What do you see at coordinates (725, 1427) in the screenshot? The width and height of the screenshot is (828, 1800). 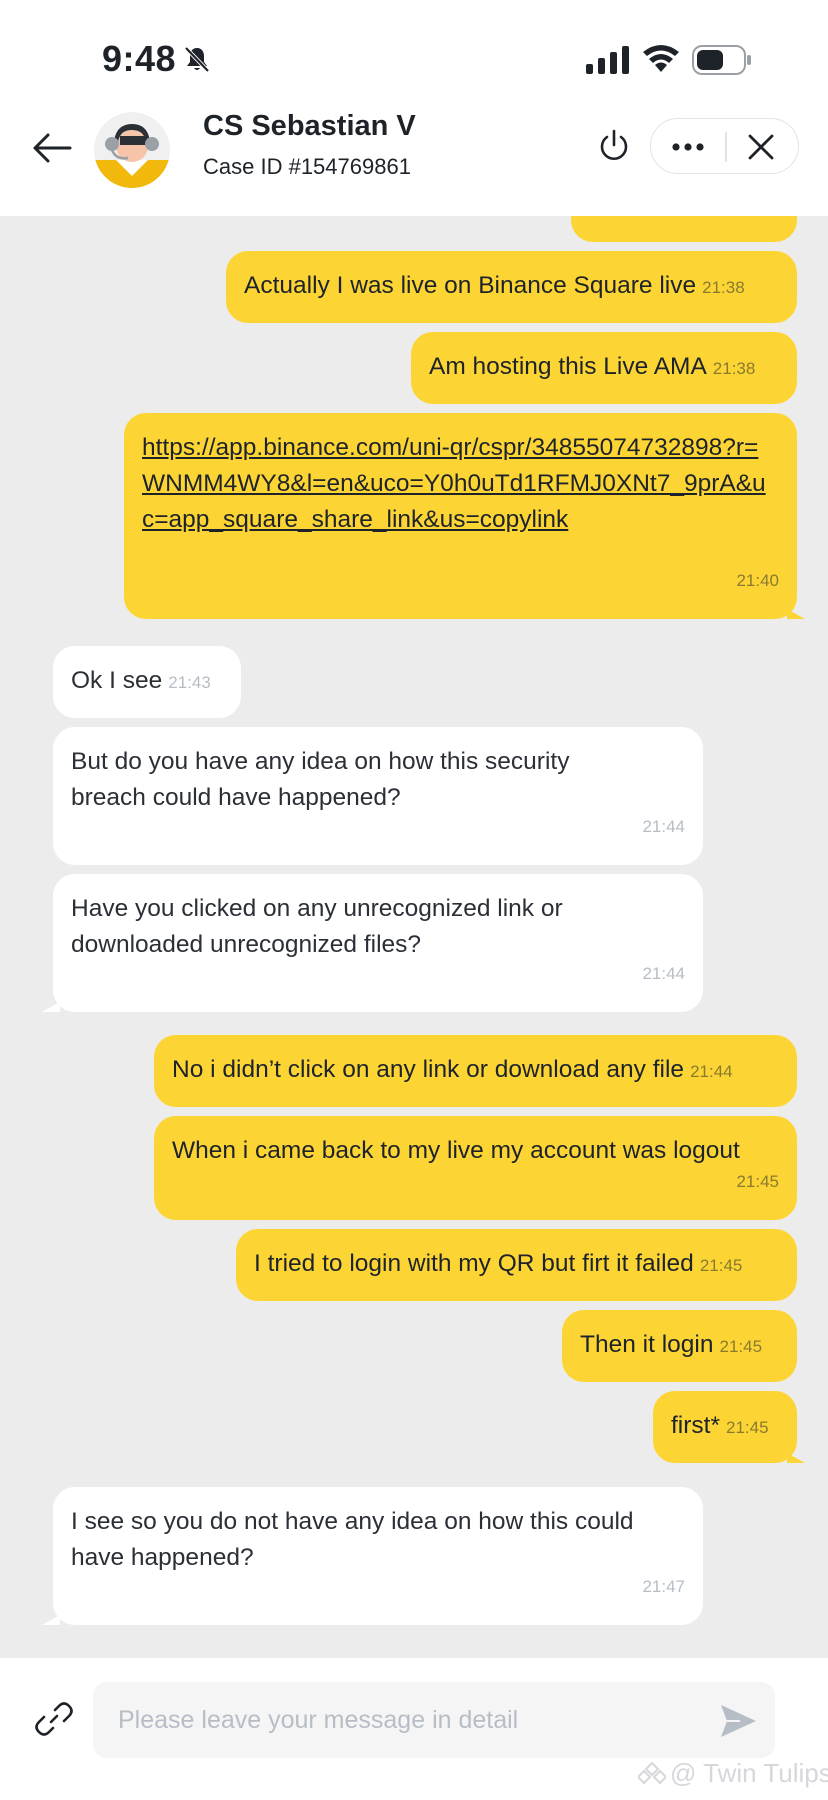 I see `message-bubble-out: first* 21:45` at bounding box center [725, 1427].